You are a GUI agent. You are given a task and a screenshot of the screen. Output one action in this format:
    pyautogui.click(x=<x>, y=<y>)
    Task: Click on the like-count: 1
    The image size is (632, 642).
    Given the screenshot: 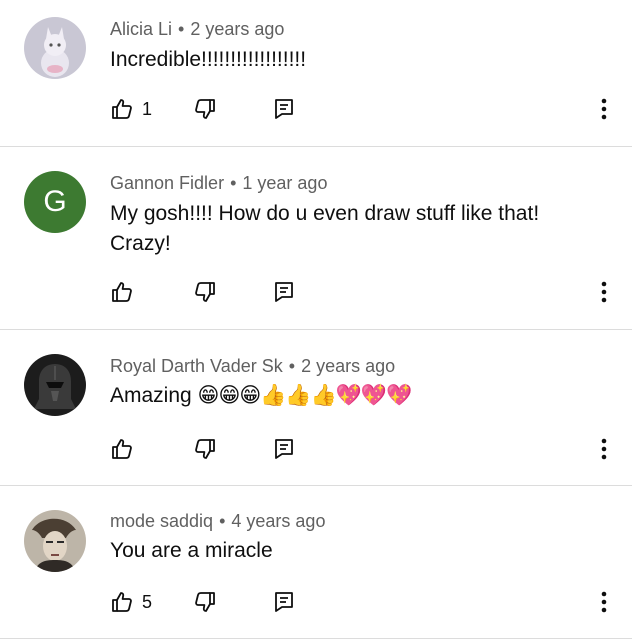 What is the action you would take?
    pyautogui.click(x=147, y=108)
    